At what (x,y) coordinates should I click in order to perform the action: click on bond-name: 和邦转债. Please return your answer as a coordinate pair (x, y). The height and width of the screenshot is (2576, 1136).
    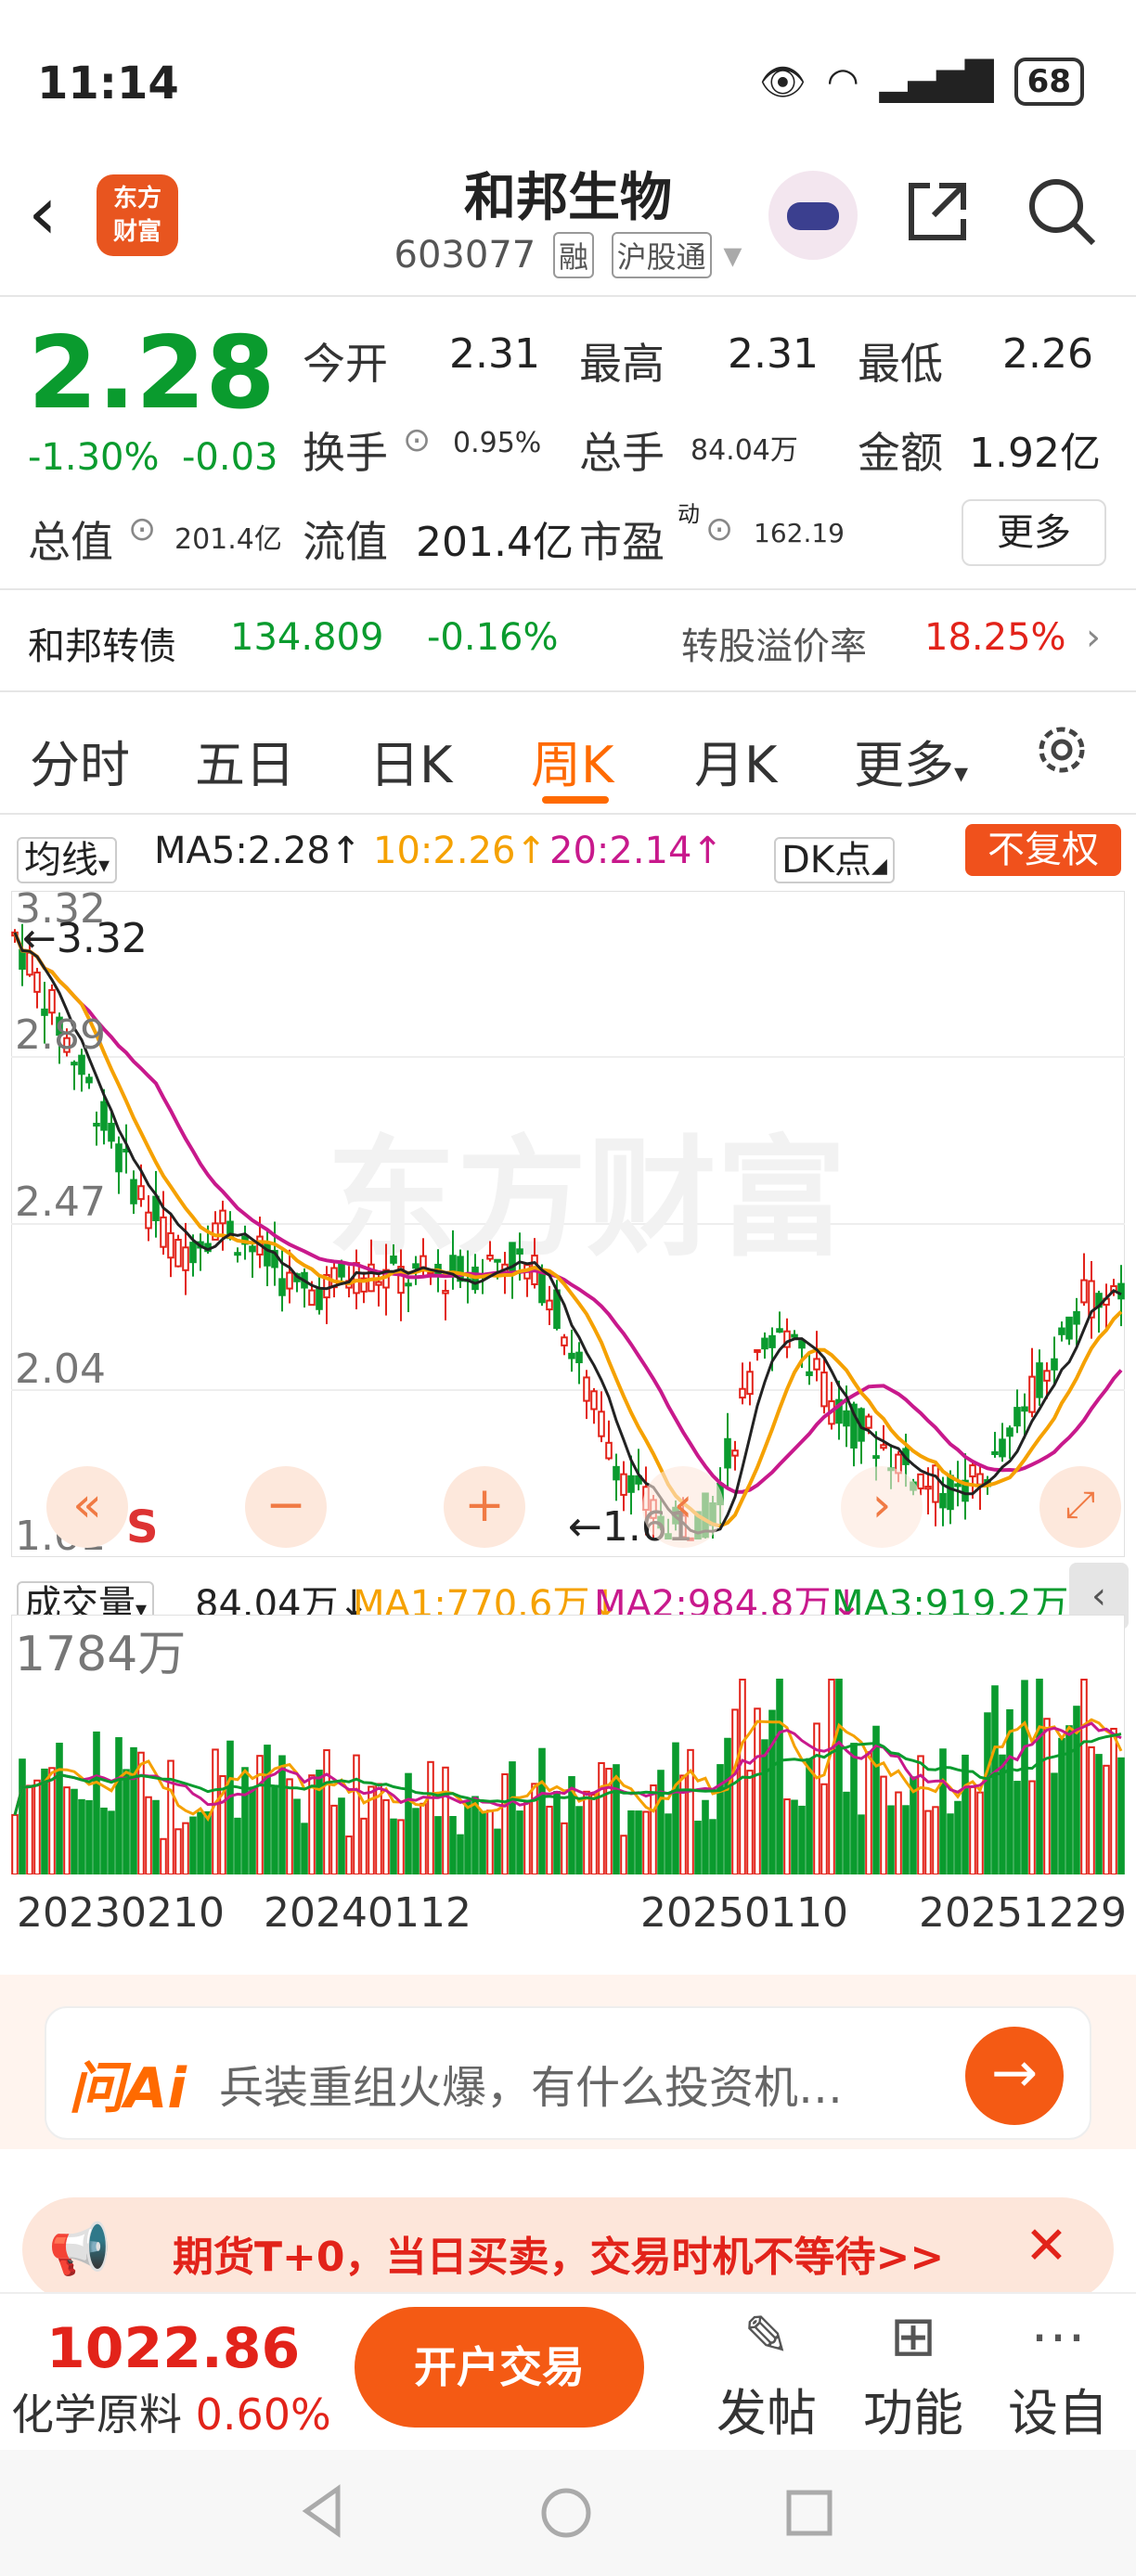
    Looking at the image, I should click on (102, 643).